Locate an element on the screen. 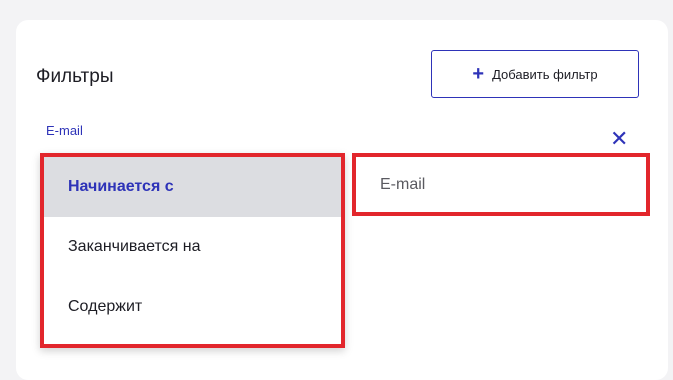  add-filter-label: Добавить фильтр is located at coordinates (545, 74).